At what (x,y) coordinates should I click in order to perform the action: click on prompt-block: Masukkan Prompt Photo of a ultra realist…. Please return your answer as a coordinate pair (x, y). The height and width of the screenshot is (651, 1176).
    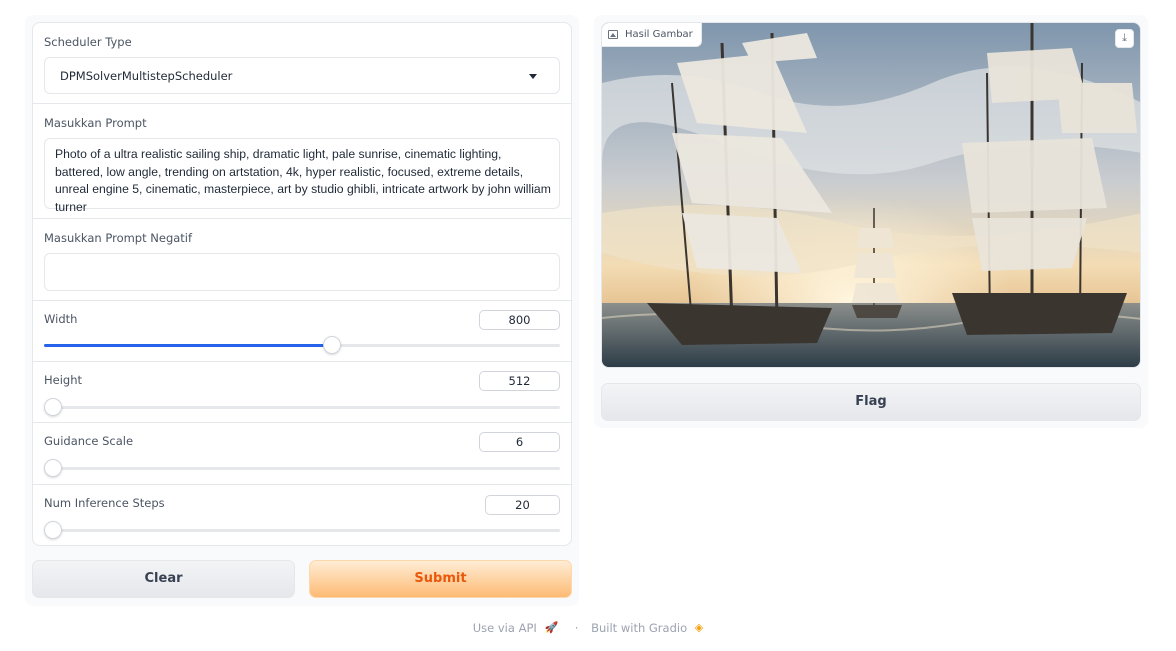
    Looking at the image, I should click on (302, 161).